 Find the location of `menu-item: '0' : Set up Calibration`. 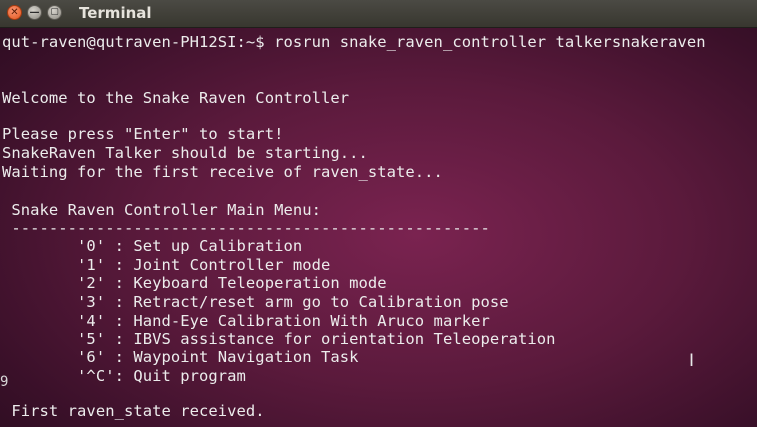

menu-item: '0' : Set up Calibration is located at coordinates (152, 246).